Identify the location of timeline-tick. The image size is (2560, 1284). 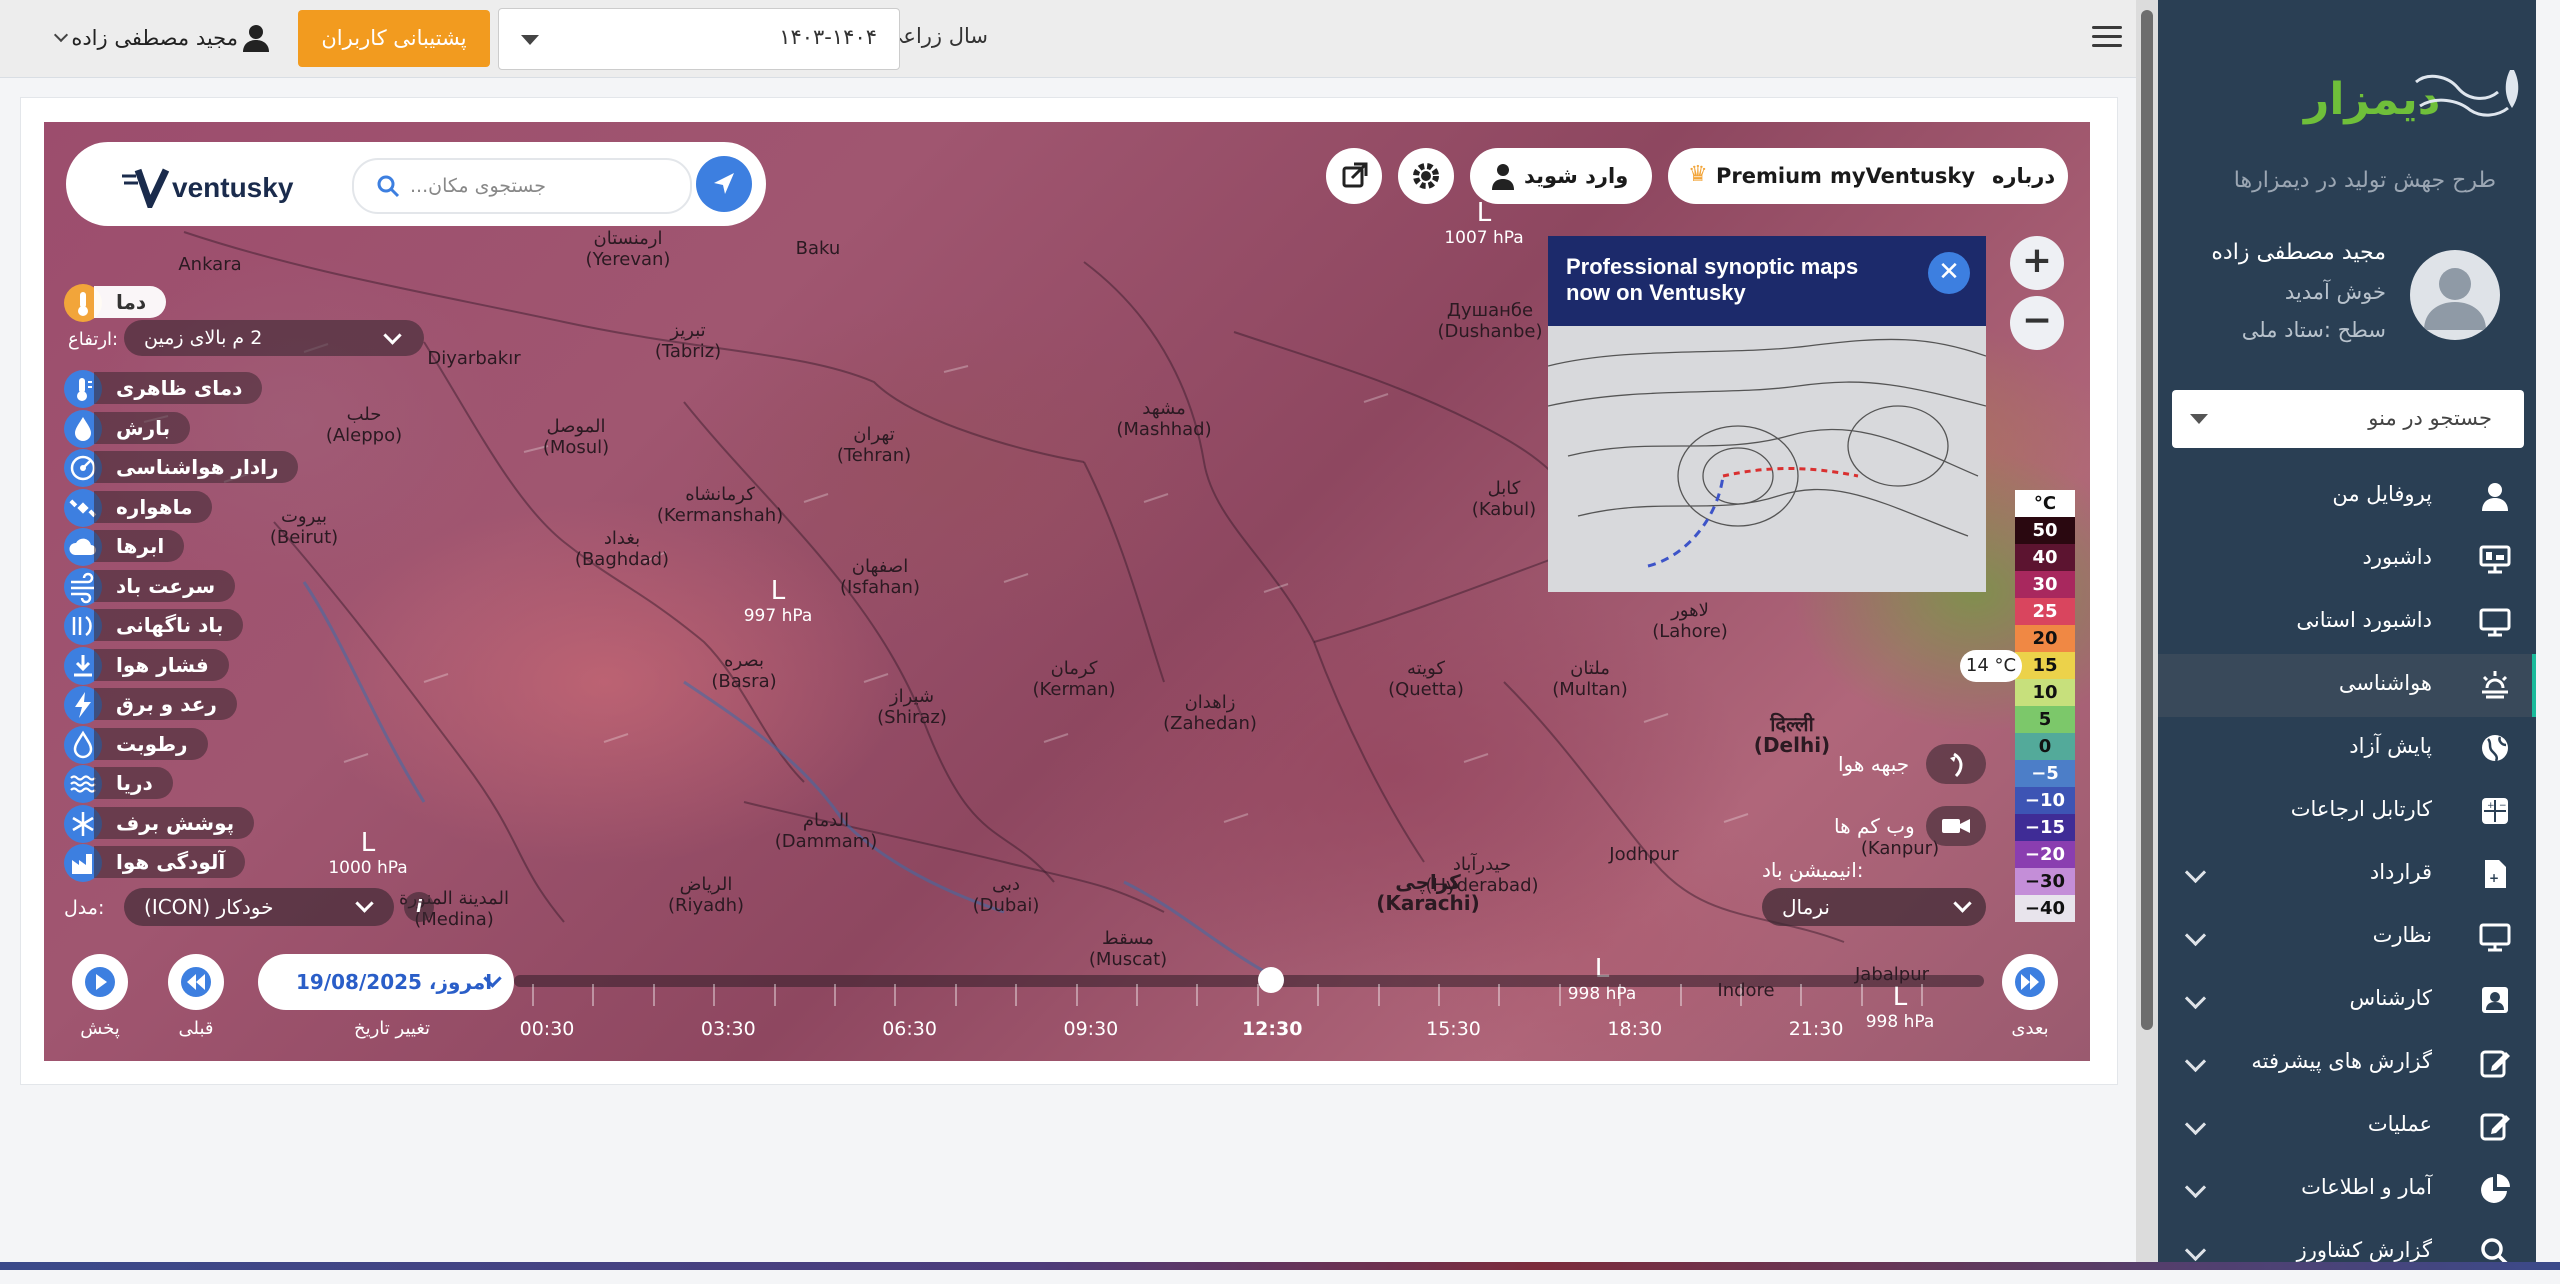
(1378, 995).